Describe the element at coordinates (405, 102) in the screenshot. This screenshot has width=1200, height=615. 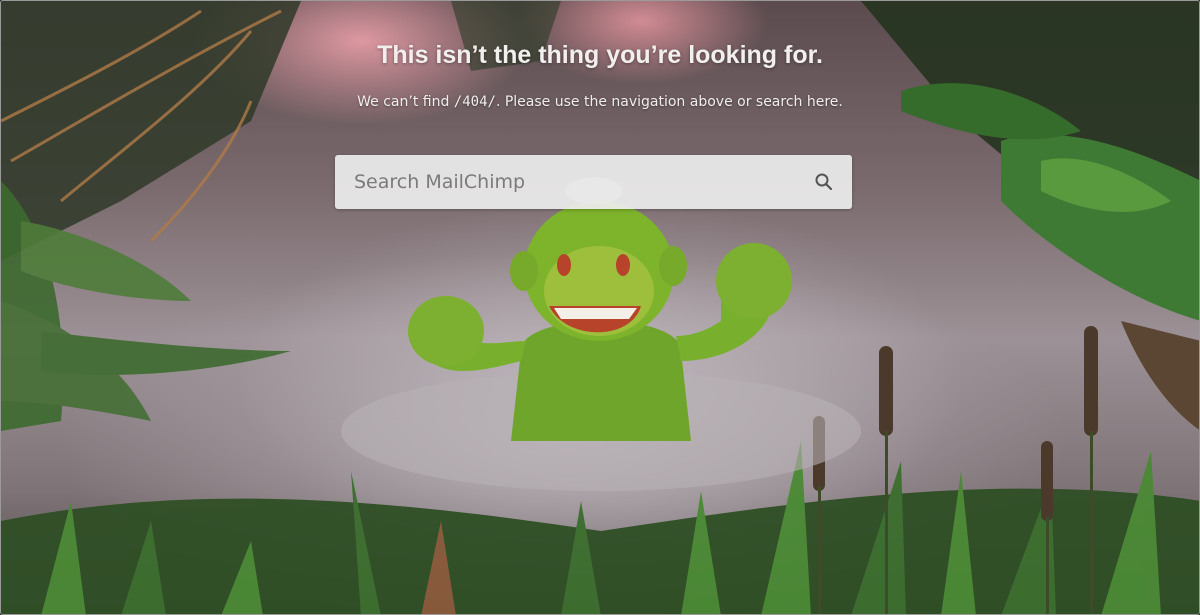
I see `description-prefix: We can’t find` at that location.